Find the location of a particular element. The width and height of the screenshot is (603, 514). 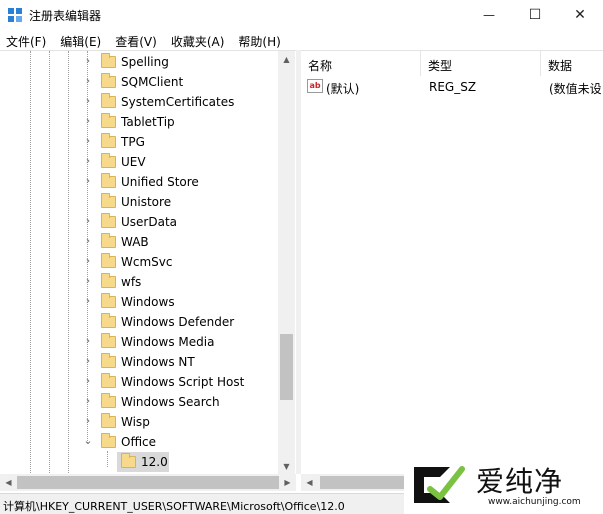

tree-item-label: WAB is located at coordinates (135, 242).